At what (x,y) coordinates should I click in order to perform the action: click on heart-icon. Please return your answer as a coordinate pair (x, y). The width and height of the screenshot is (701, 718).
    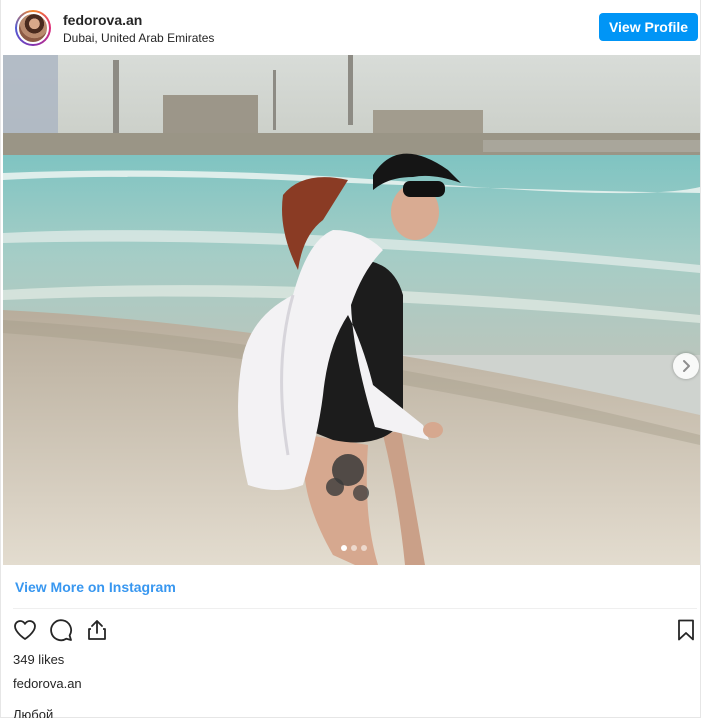
    Looking at the image, I should click on (25, 630).